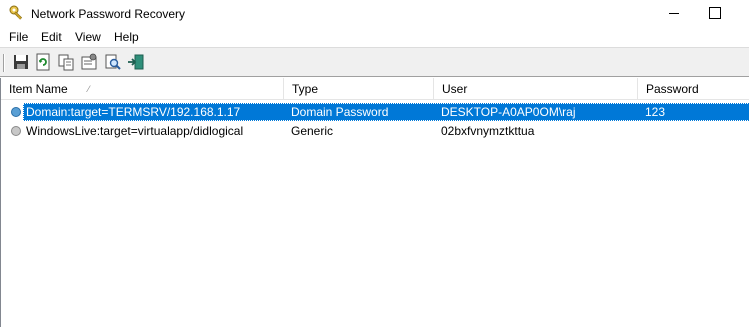  What do you see at coordinates (135, 131) in the screenshot?
I see `cell-item-name: WindowsLive:target=virtualapp/didlogical` at bounding box center [135, 131].